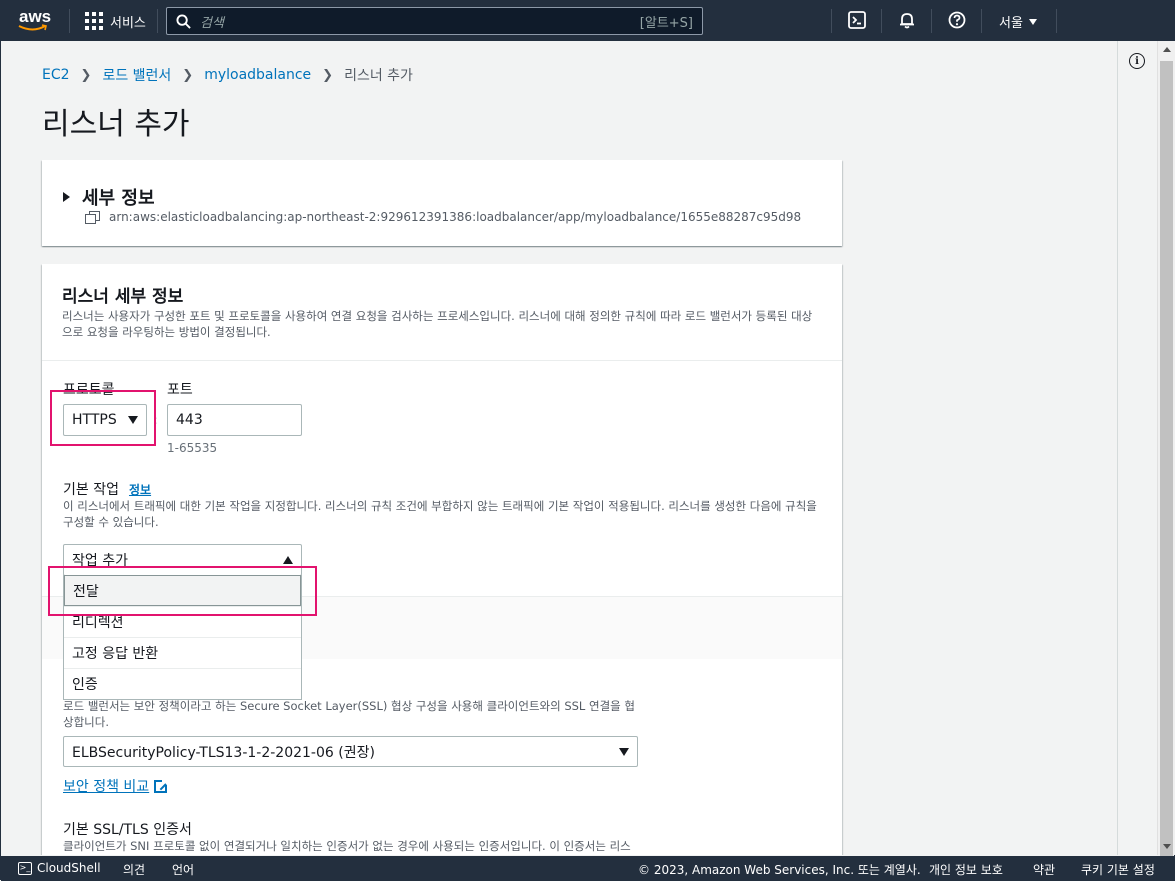 Image resolution: width=1175 pixels, height=881 pixels. What do you see at coordinates (288, 560) in the screenshot?
I see `caret-up-icon` at bounding box center [288, 560].